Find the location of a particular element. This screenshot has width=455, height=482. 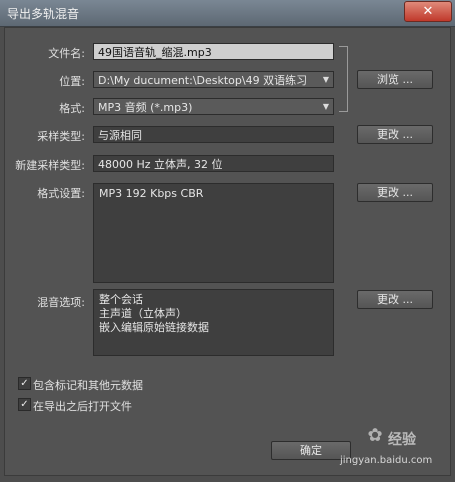

filename-input: 49国语音轨_缩混.mp3 is located at coordinates (213, 51).